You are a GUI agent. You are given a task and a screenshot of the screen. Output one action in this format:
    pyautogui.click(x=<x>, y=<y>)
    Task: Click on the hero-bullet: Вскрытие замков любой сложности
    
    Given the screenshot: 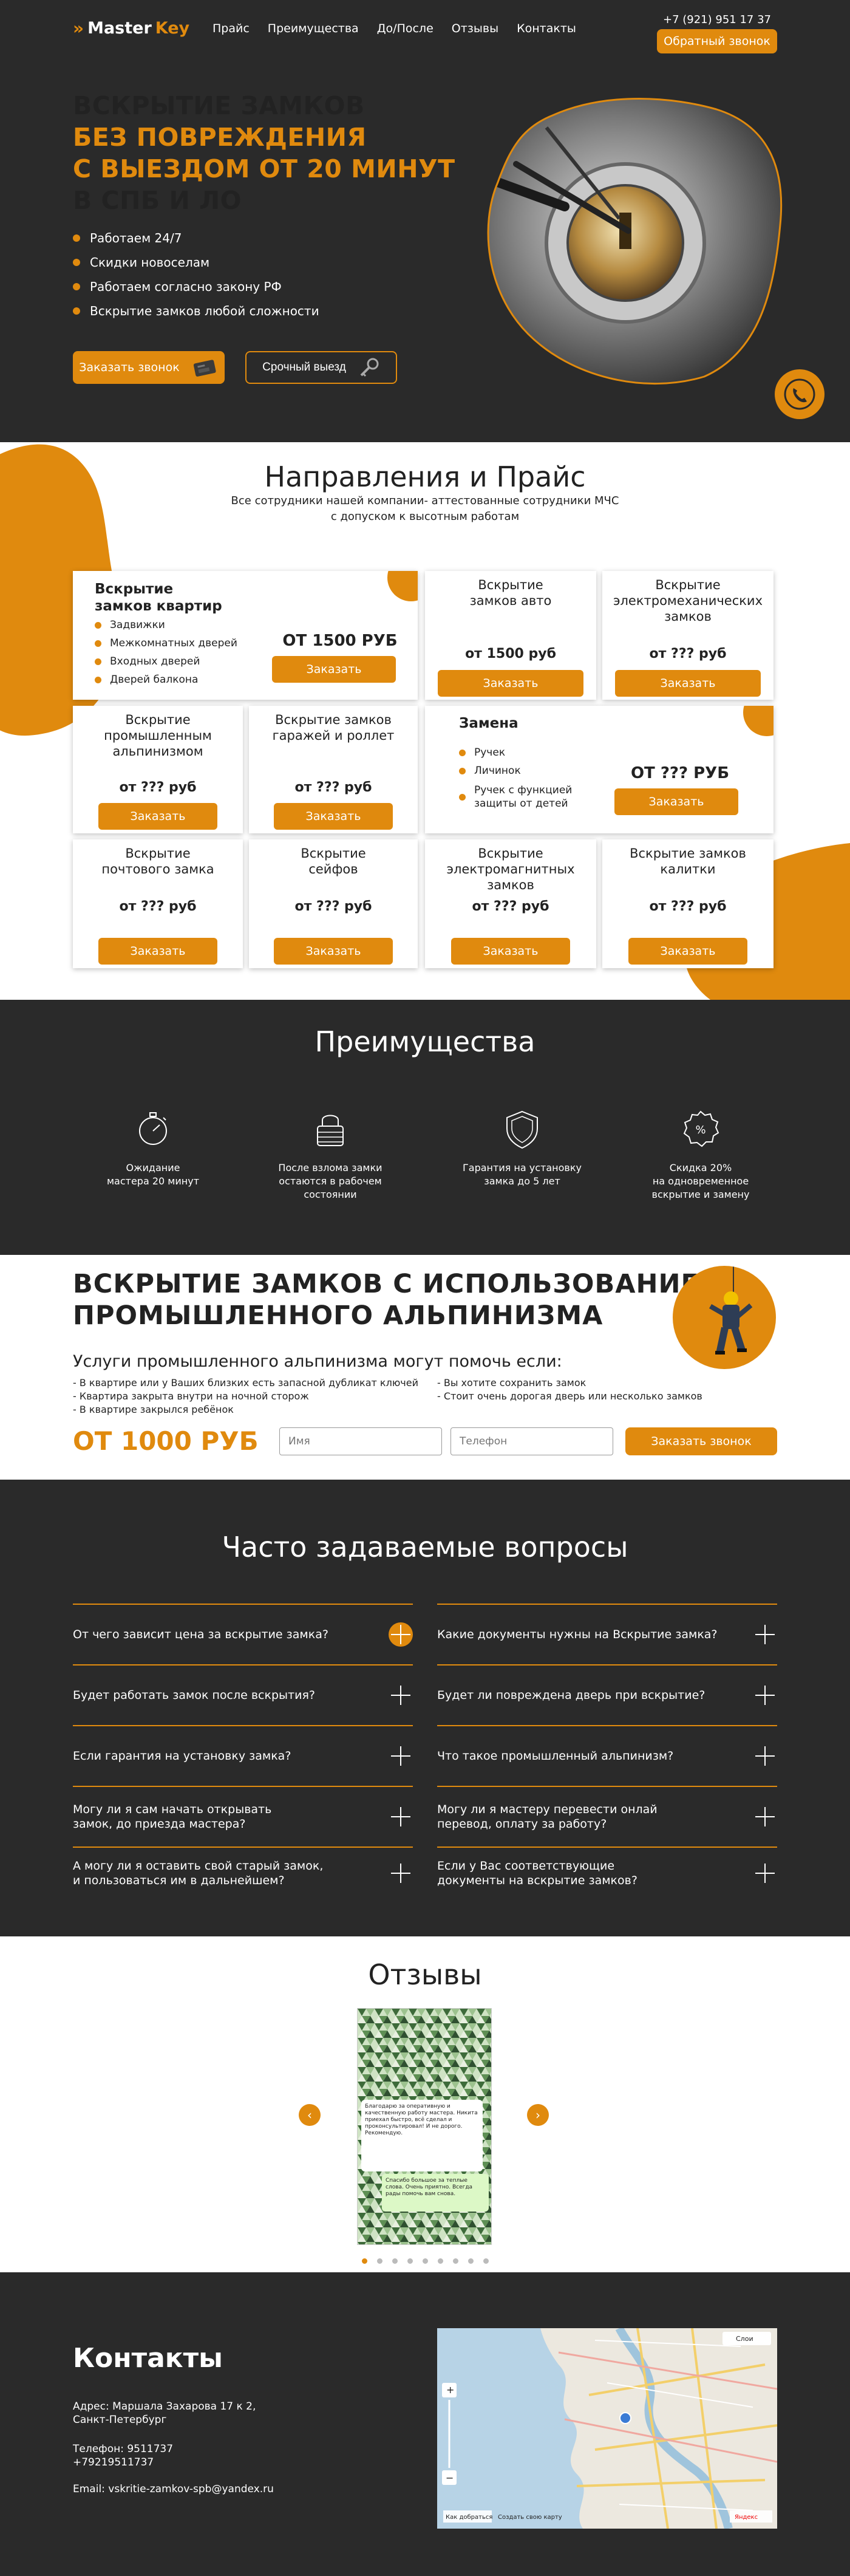 What is the action you would take?
    pyautogui.click(x=196, y=311)
    